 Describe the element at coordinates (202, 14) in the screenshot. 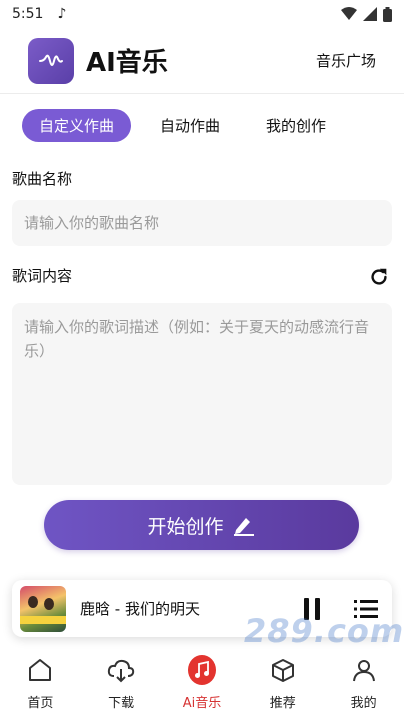

I see `status-bar: 5:51 ♪` at that location.